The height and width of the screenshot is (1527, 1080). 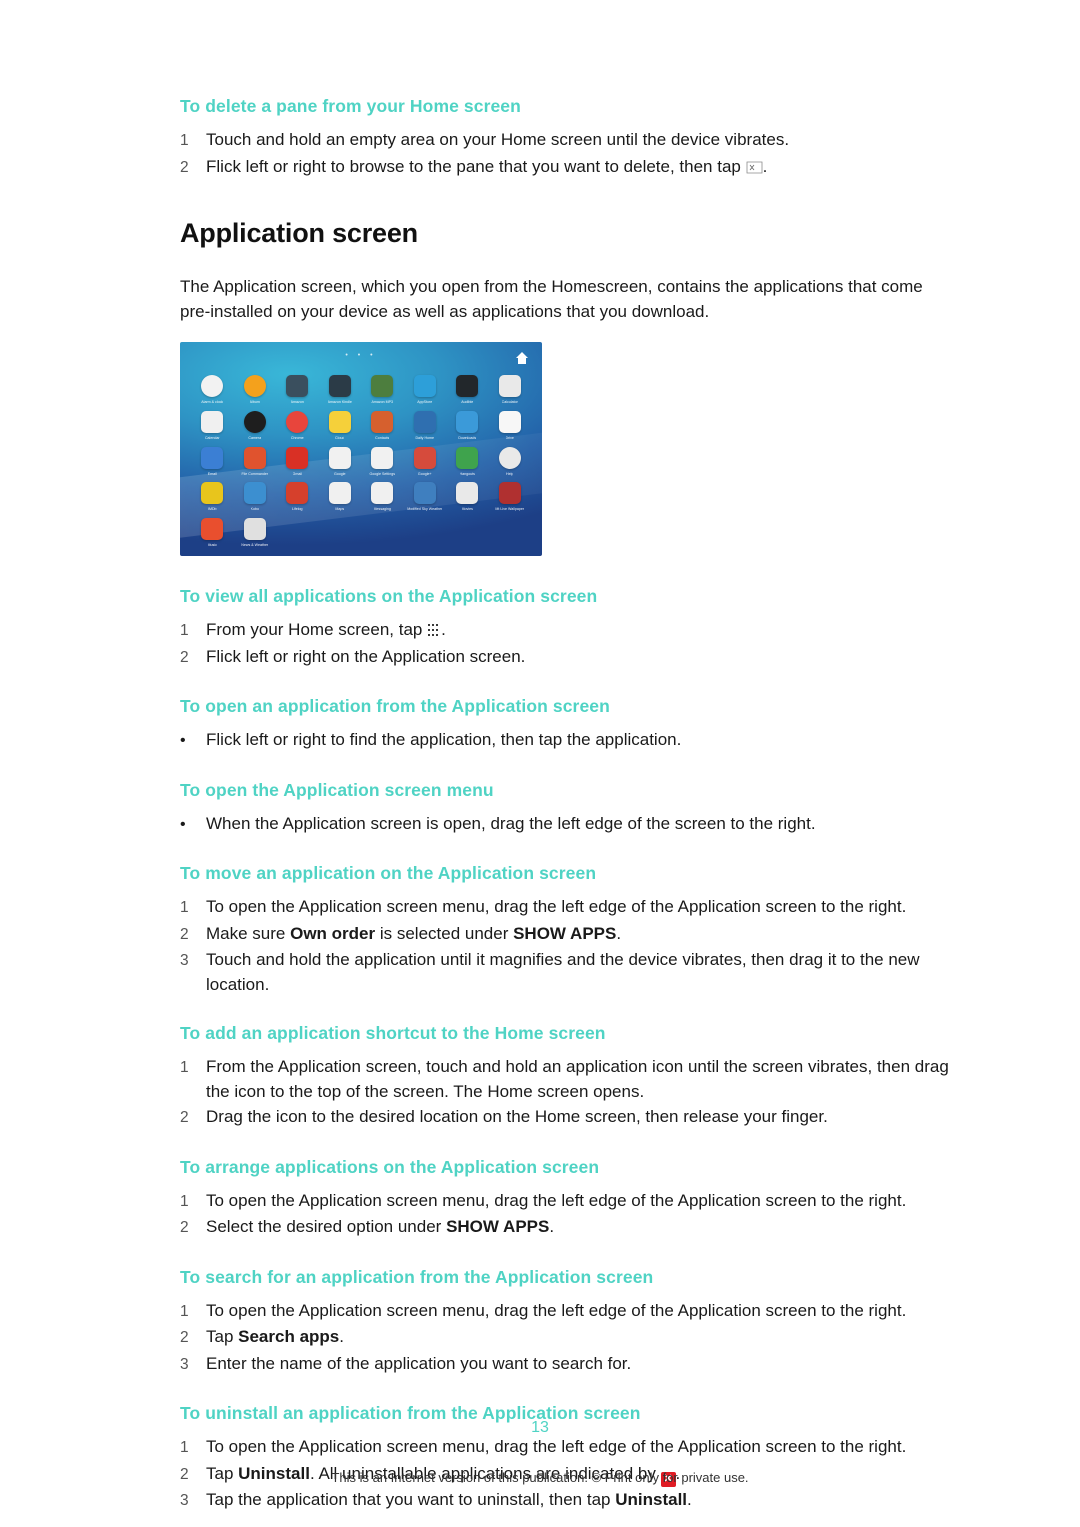 What do you see at coordinates (297, 437) in the screenshot?
I see `app-label: Chrome` at bounding box center [297, 437].